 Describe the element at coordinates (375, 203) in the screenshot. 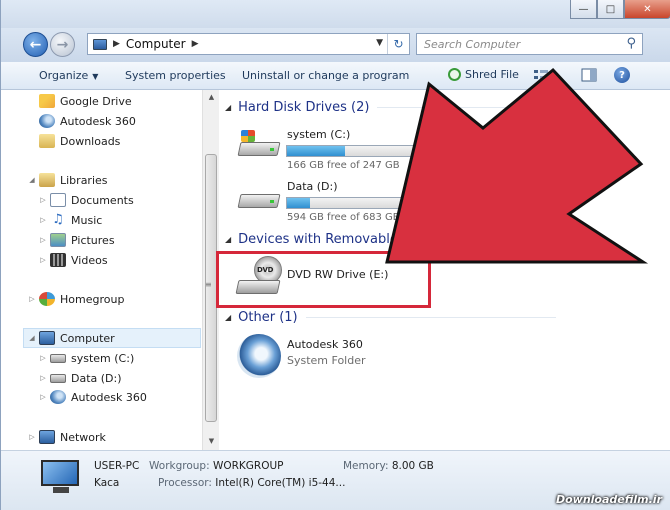

I see `drive-usage-bar` at that location.